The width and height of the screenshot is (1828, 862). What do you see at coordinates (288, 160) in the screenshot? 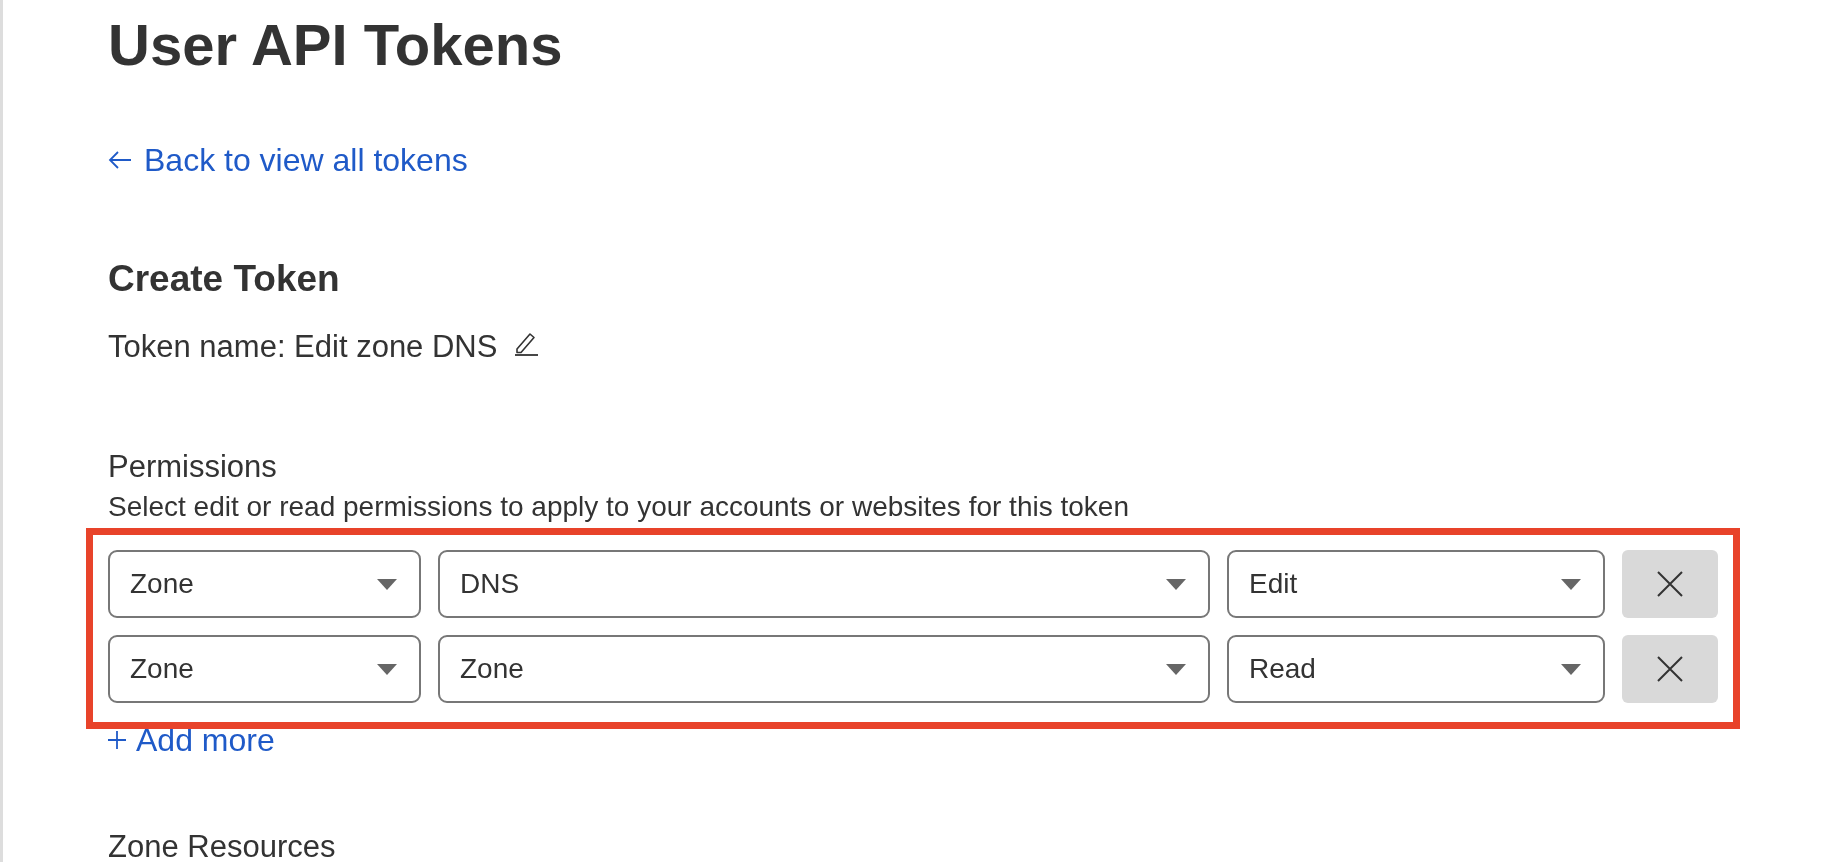
I see `back-link: Back to view all tokens` at bounding box center [288, 160].